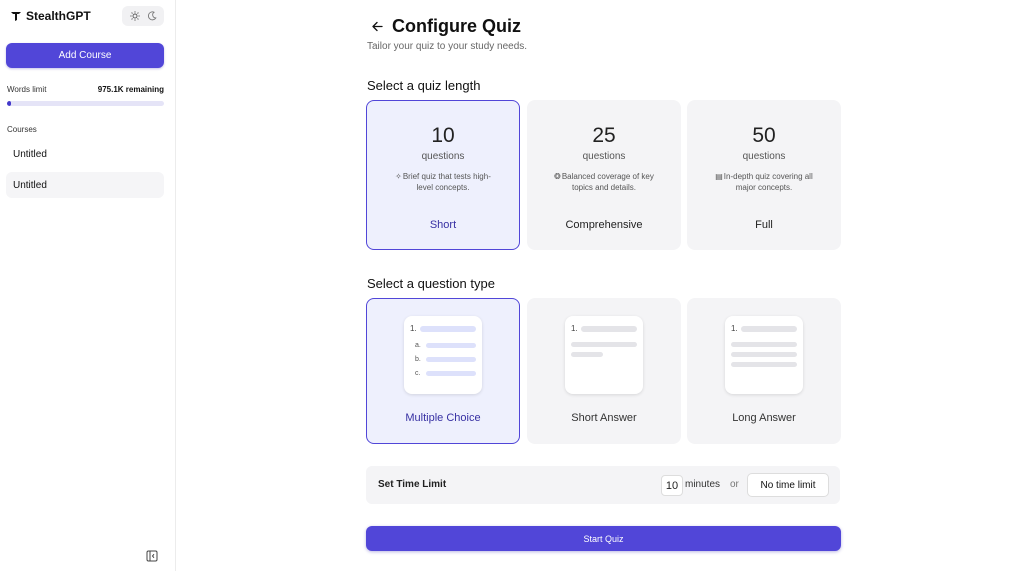 Image resolution: width=1024 pixels, height=571 pixels. Describe the element at coordinates (447, 46) in the screenshot. I see `page-subtitle: Tailor your quiz to your study needs.` at that location.